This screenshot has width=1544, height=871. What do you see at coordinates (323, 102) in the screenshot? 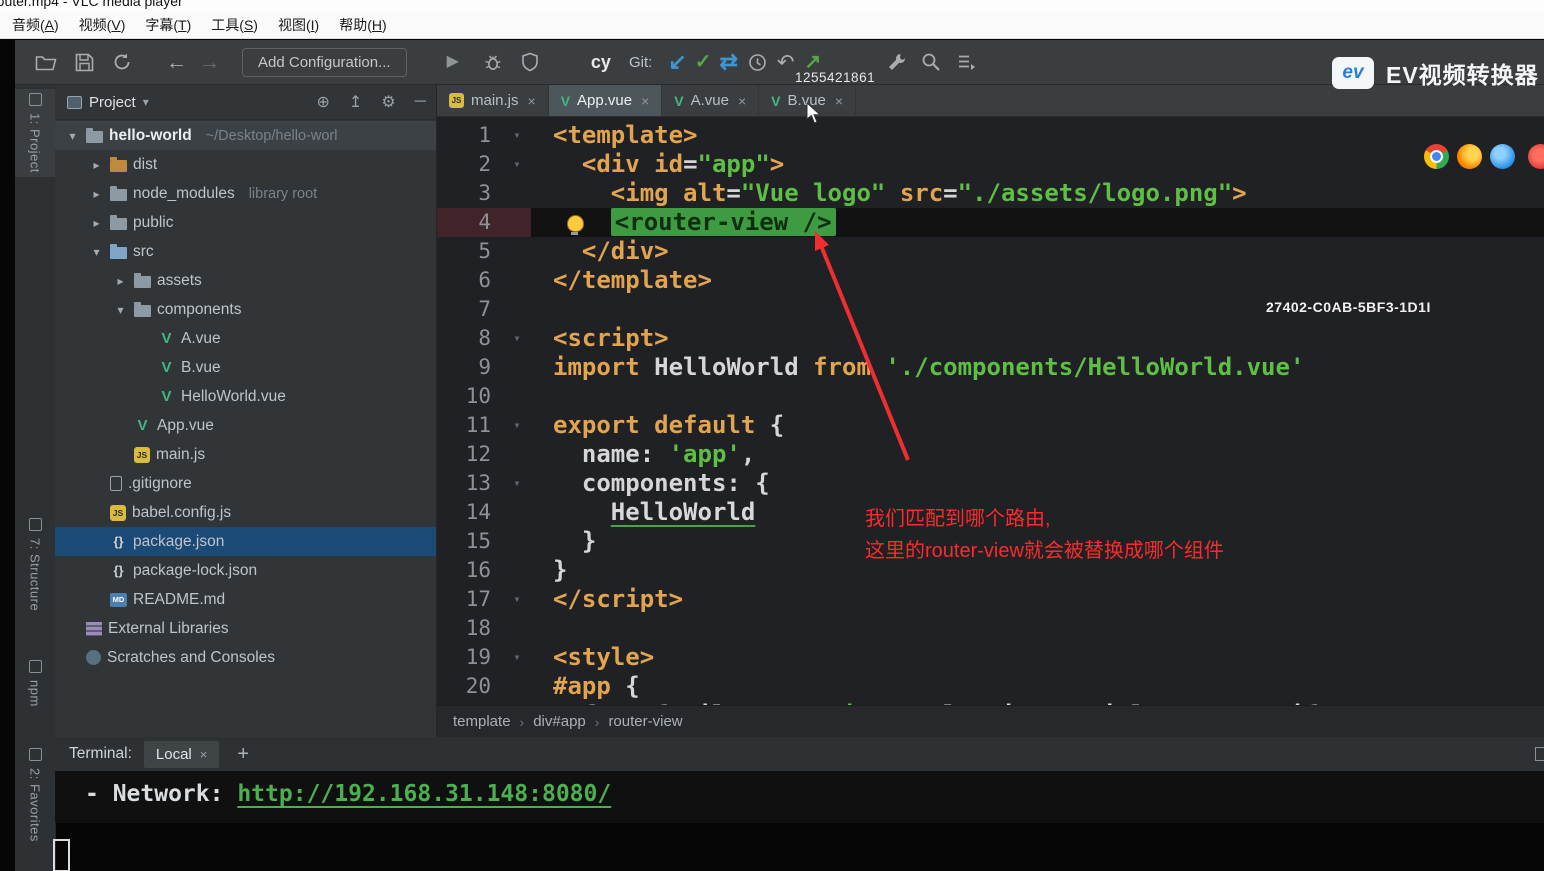
I see `locate-file-icon: ⊕` at bounding box center [323, 102].